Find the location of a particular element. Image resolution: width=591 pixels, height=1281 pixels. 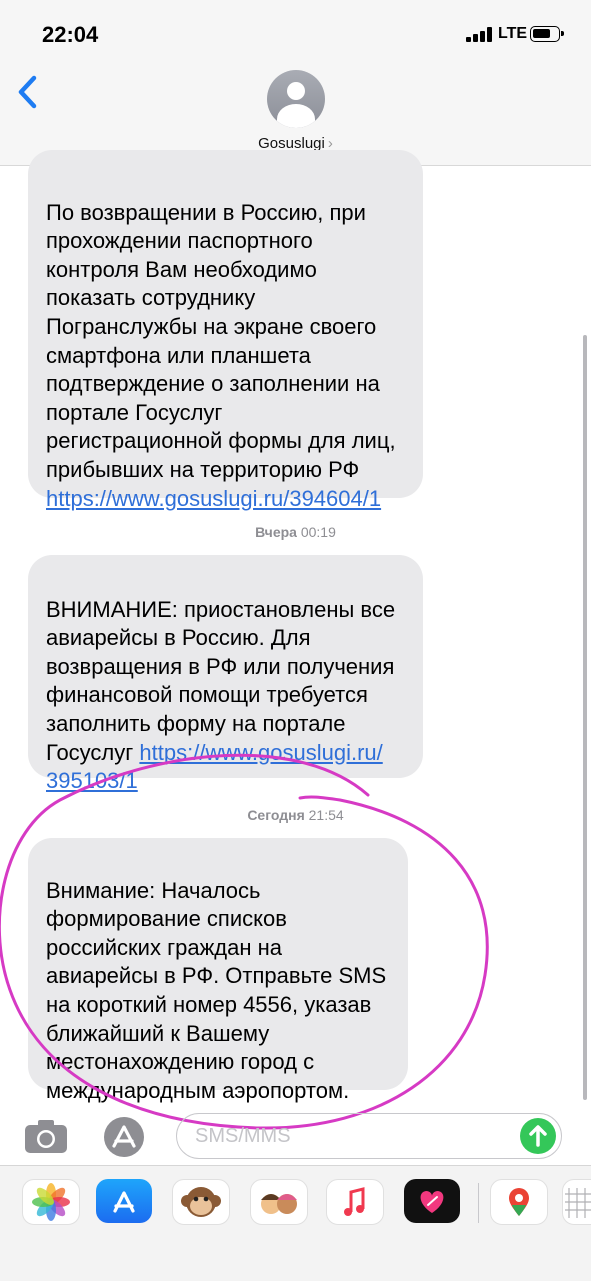

camera-icon is located at coordinates (46, 1136).